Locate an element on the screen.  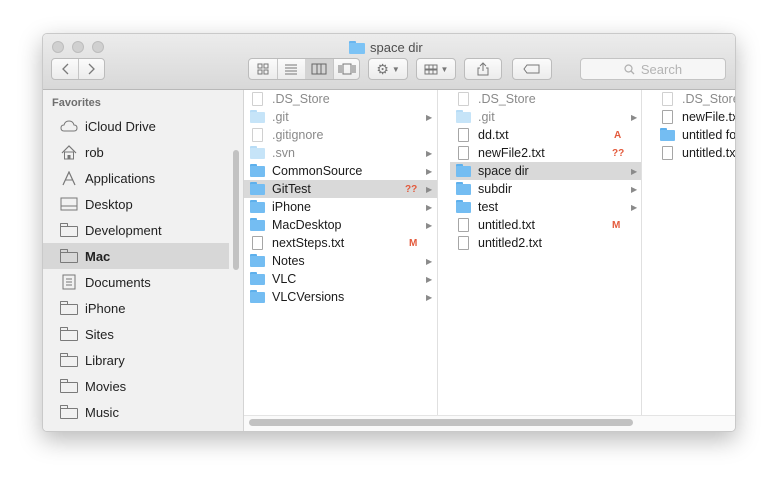
sidebar-item-rob: rob is located at coordinates (136, 152).